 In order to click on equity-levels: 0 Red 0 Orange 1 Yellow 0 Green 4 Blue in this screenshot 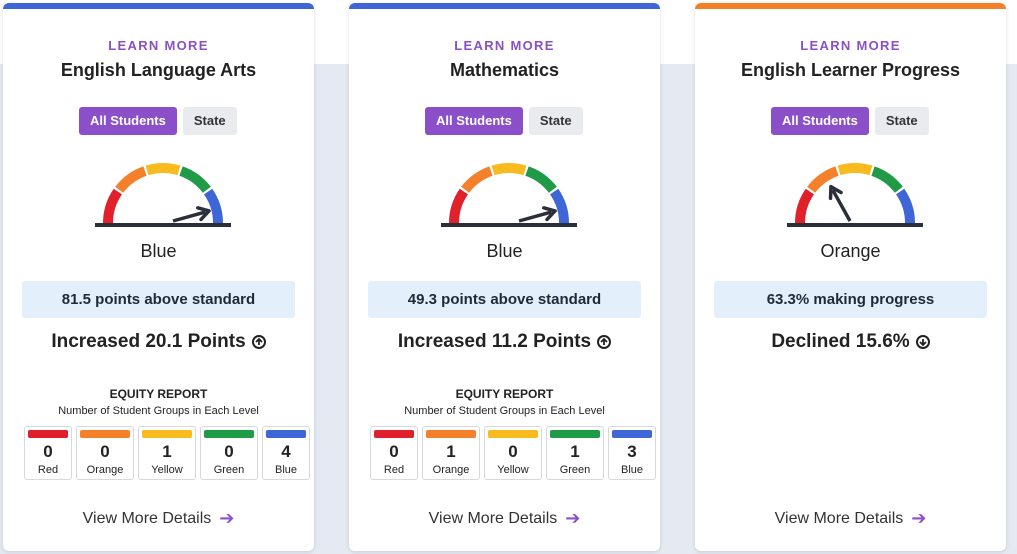, I will do `click(167, 453)`.